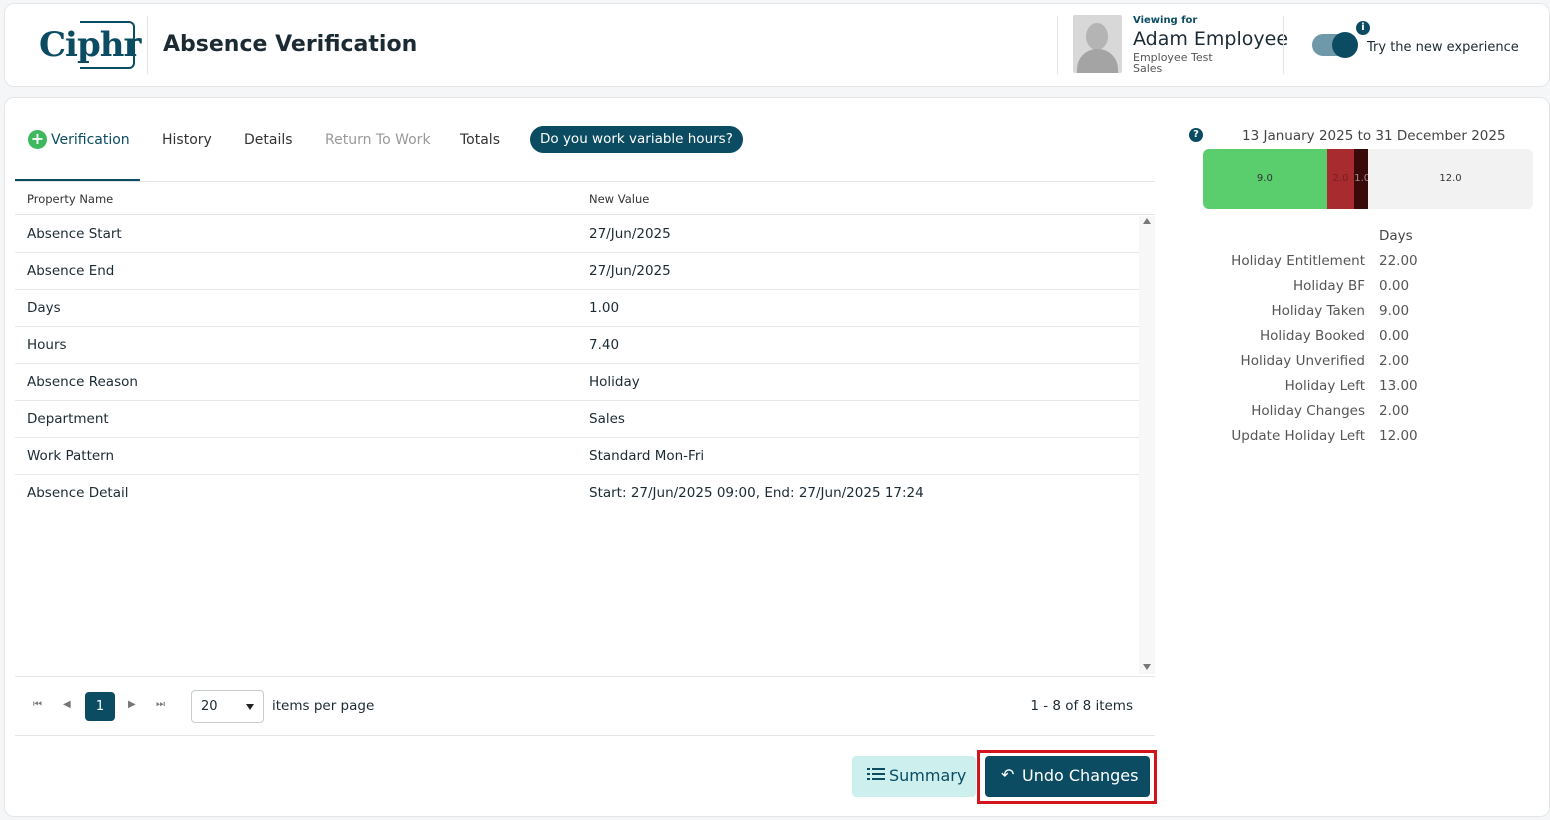 This screenshot has height=820, width=1550. Describe the element at coordinates (1398, 261) in the screenshot. I see `holiday-total-value: 22.00` at that location.